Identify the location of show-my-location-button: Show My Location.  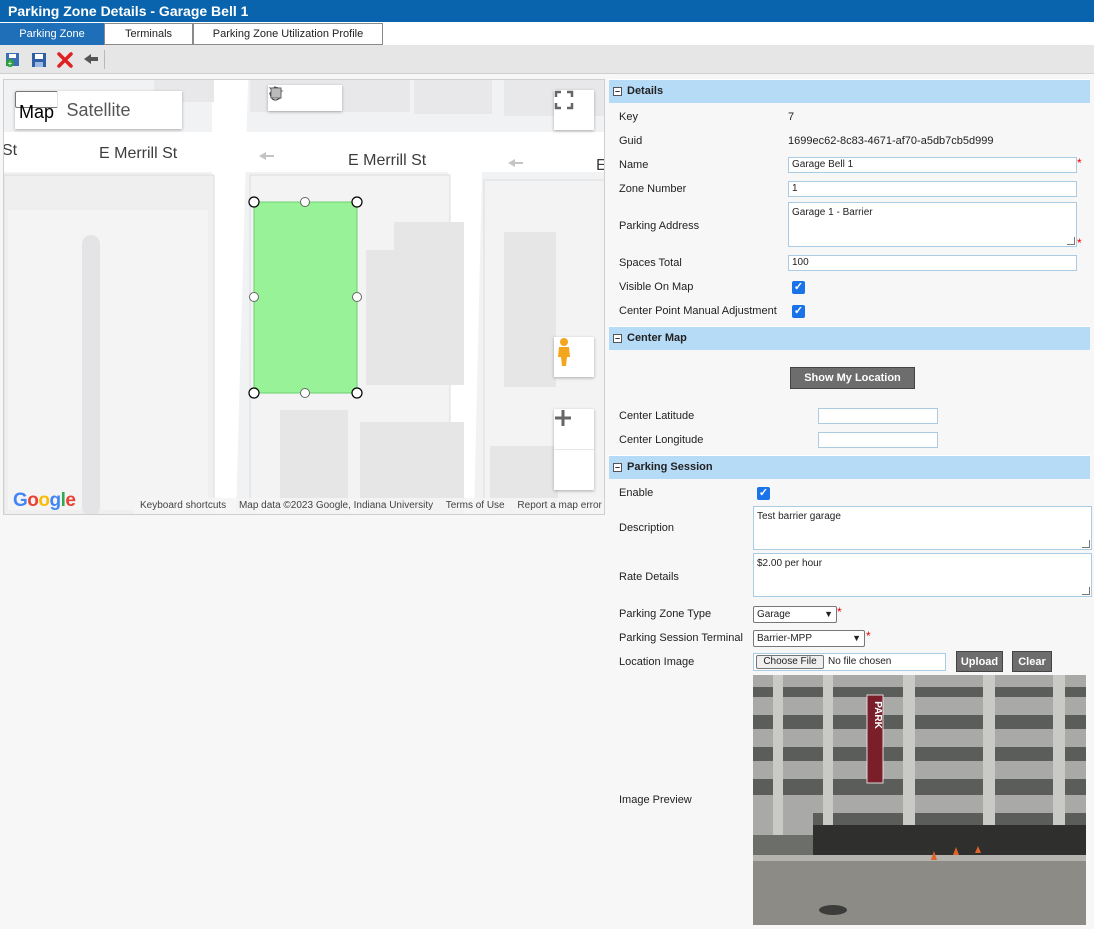
(852, 378).